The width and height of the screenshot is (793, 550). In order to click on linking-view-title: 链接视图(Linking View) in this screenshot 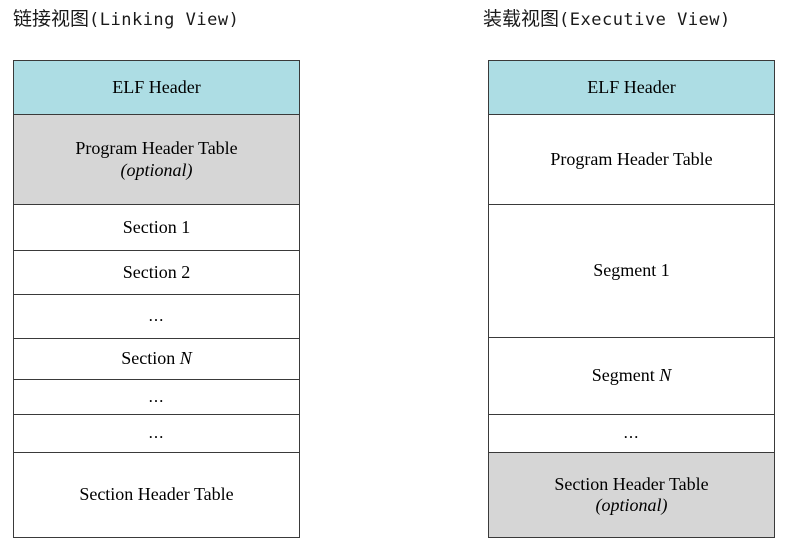, I will do `click(126, 19)`.